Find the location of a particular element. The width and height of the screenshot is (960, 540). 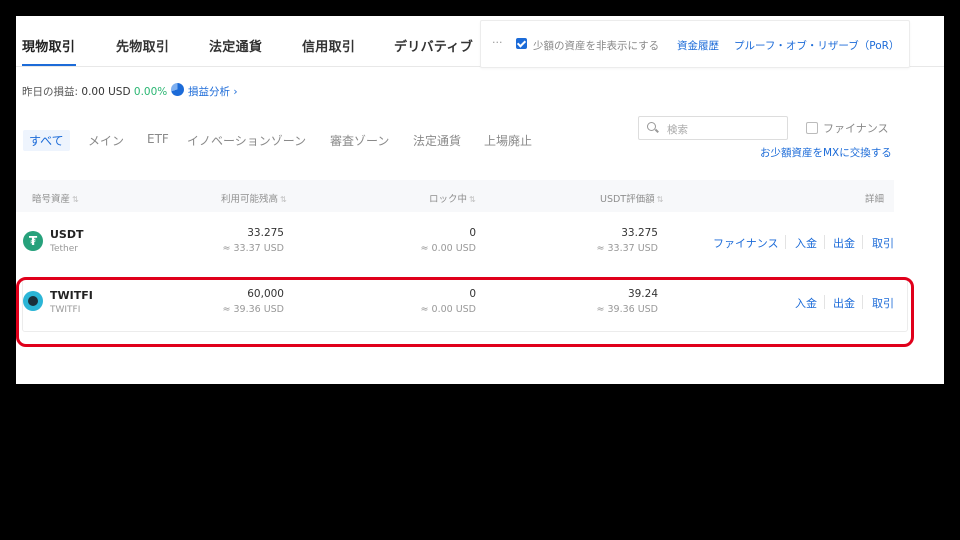

pnl-analysis-link: 損益分析 › is located at coordinates (213, 91).